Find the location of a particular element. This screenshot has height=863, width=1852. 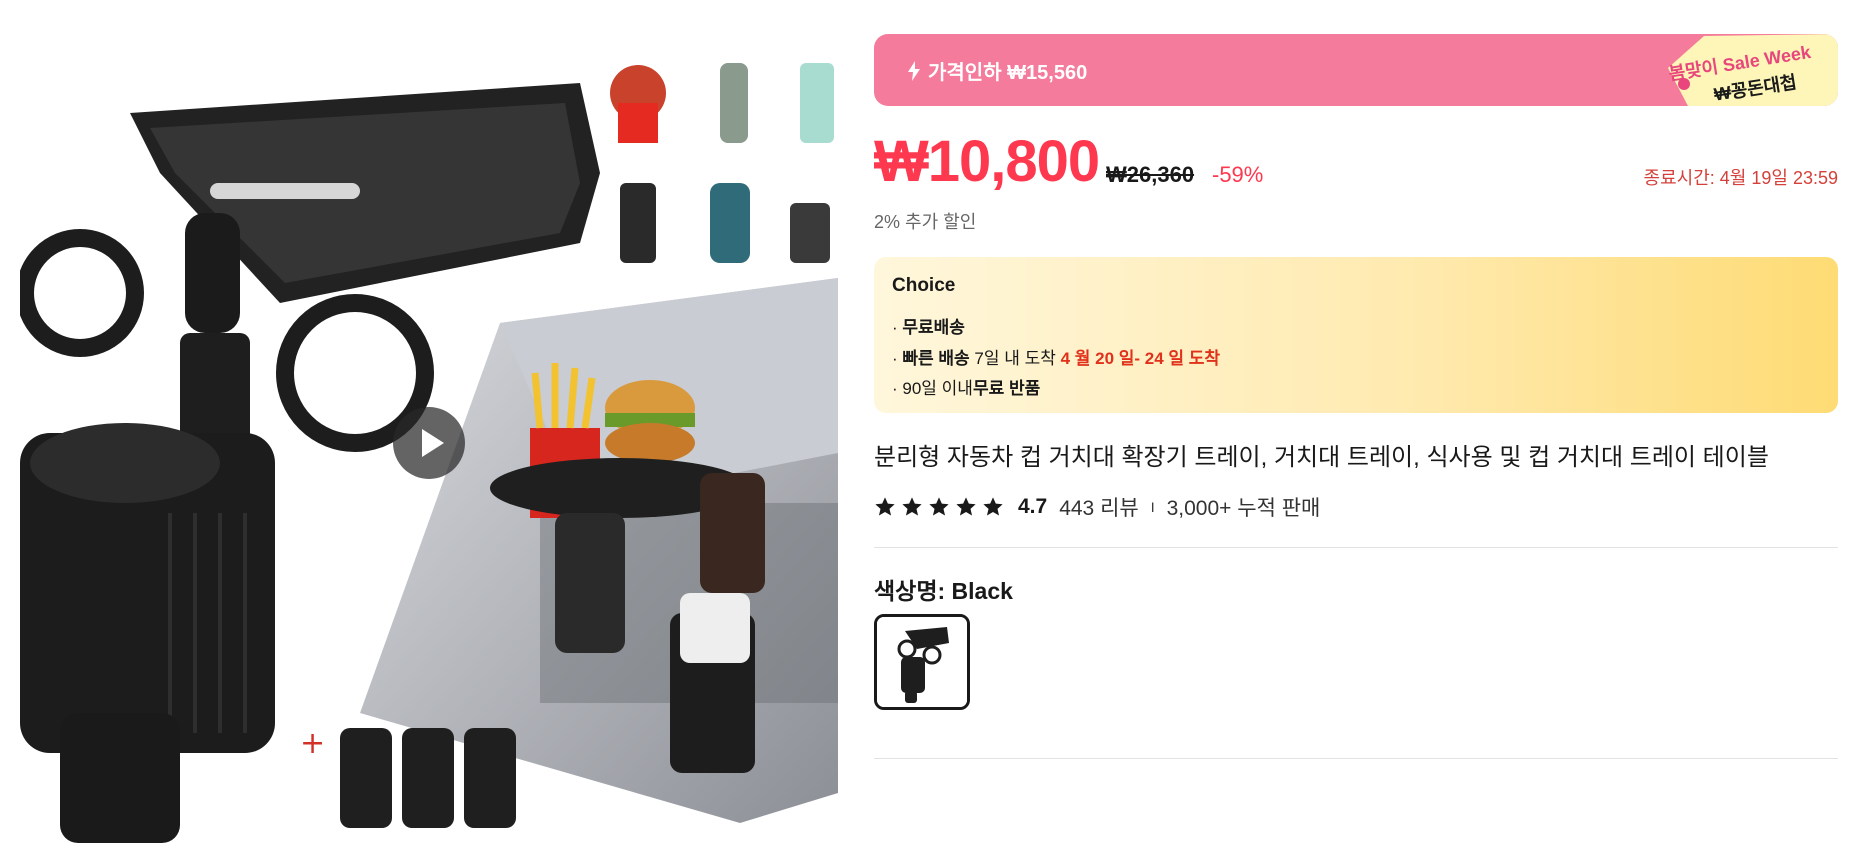

price-row: ₩10,800 ₩26,360 -59% 종료시간: 4월 19일 23:59 is located at coordinates (1356, 163).